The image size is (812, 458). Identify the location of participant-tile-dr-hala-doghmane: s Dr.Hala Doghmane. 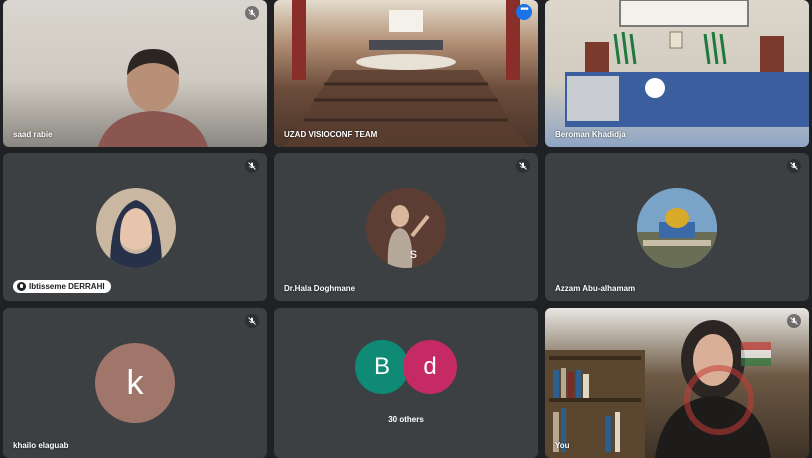
(406, 227).